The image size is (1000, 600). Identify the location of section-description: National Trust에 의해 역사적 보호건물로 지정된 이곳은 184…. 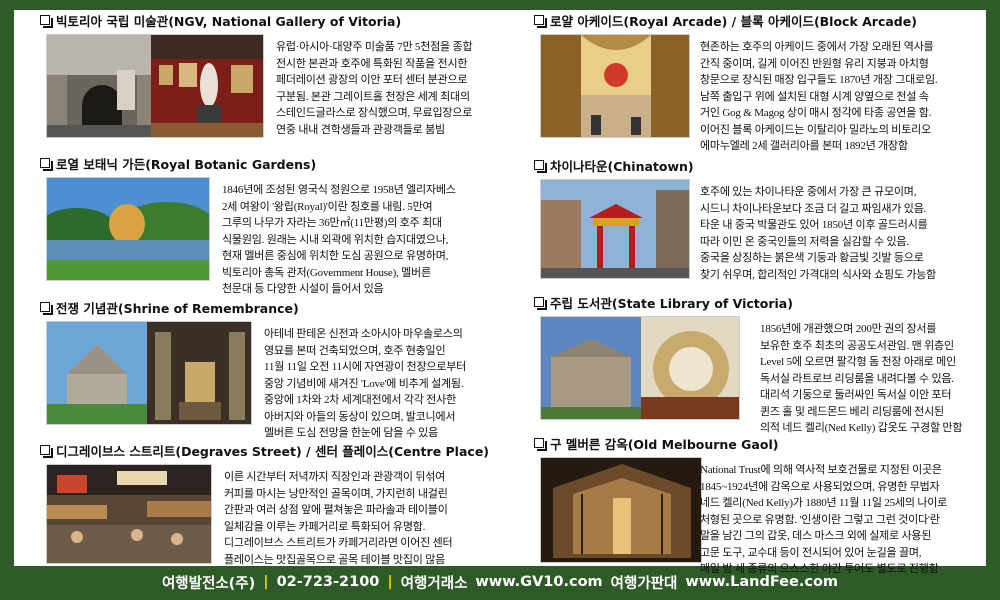
(823, 520).